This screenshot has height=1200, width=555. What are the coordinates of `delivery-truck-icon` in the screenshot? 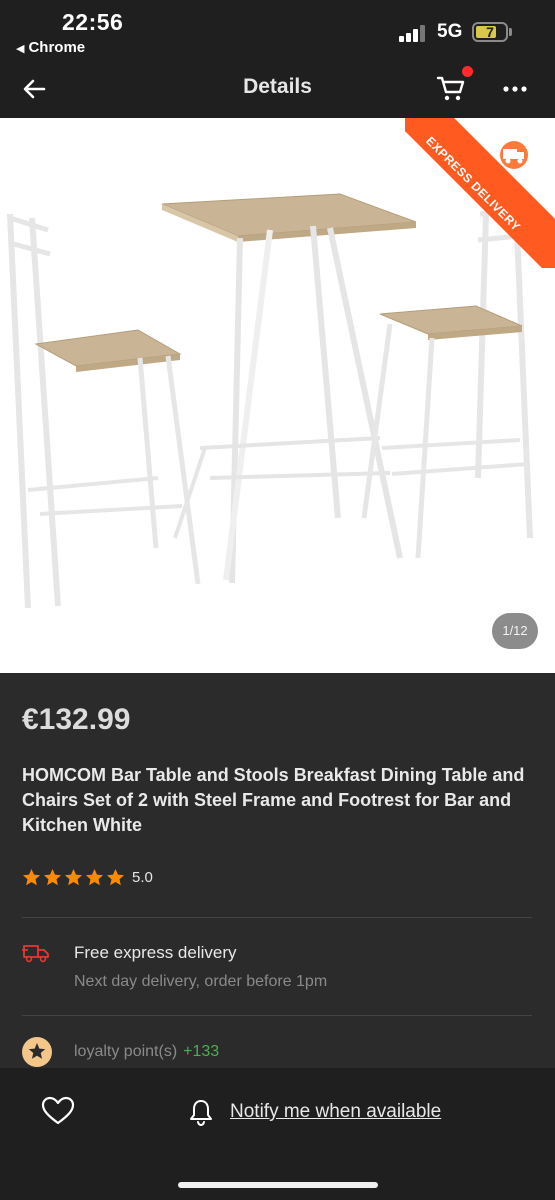 It's located at (35, 954).